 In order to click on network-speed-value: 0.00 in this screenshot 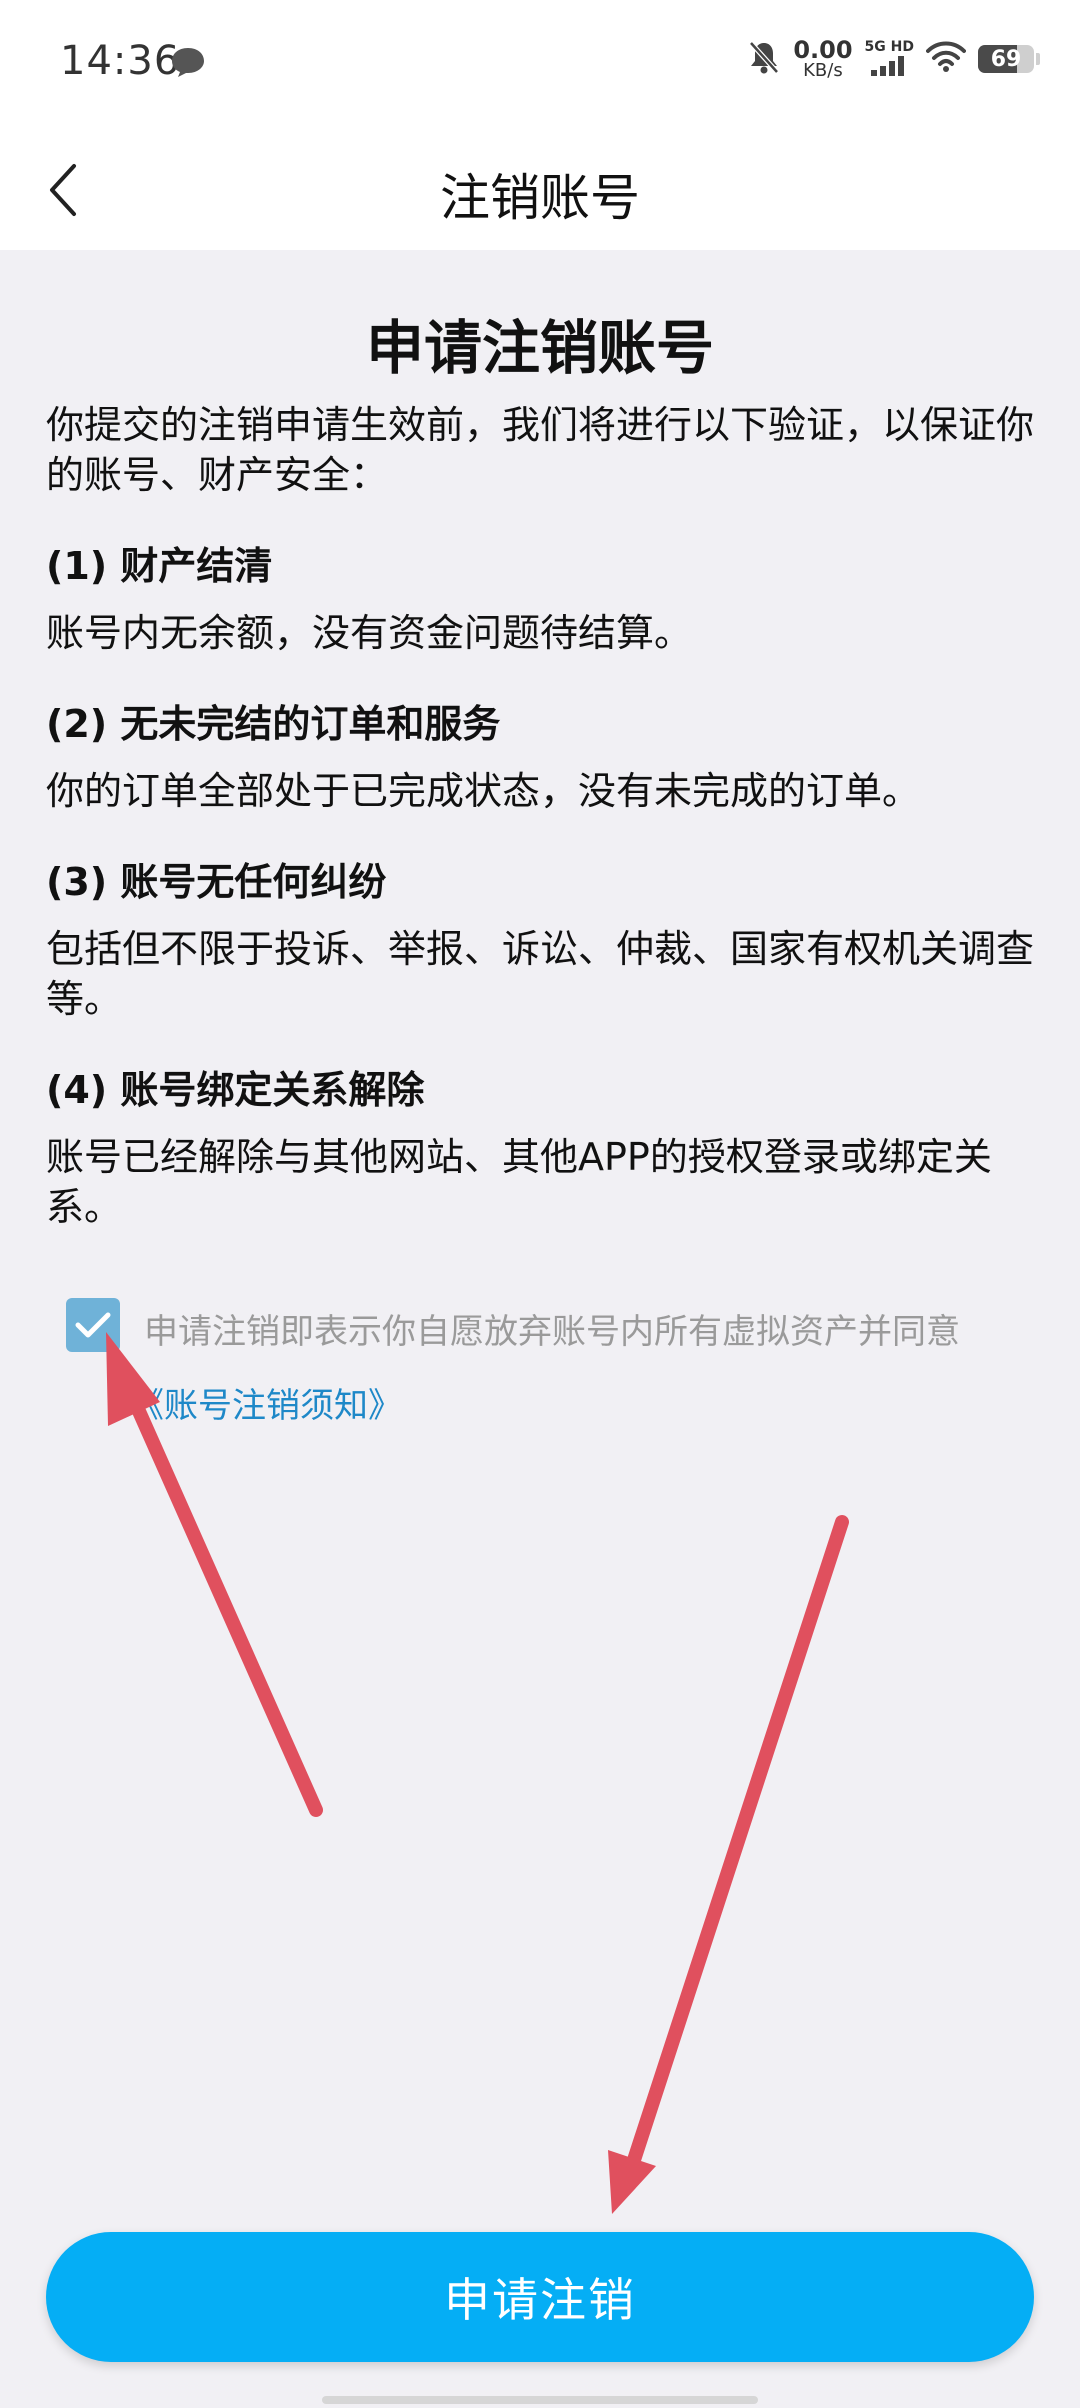, I will do `click(823, 50)`.